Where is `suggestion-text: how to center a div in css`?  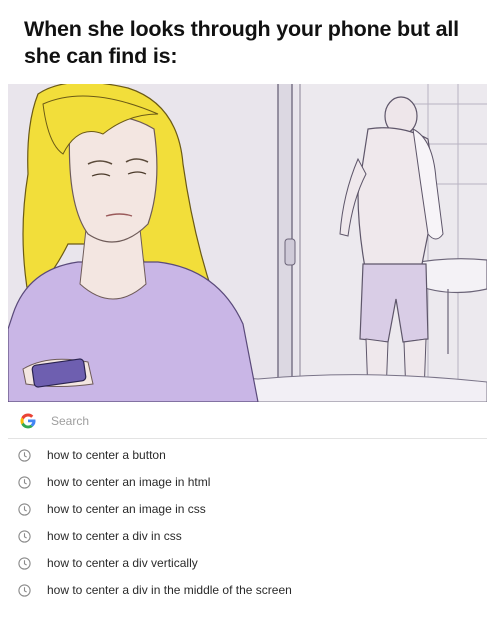
suggestion-text: how to center a div in css is located at coordinates (114, 536).